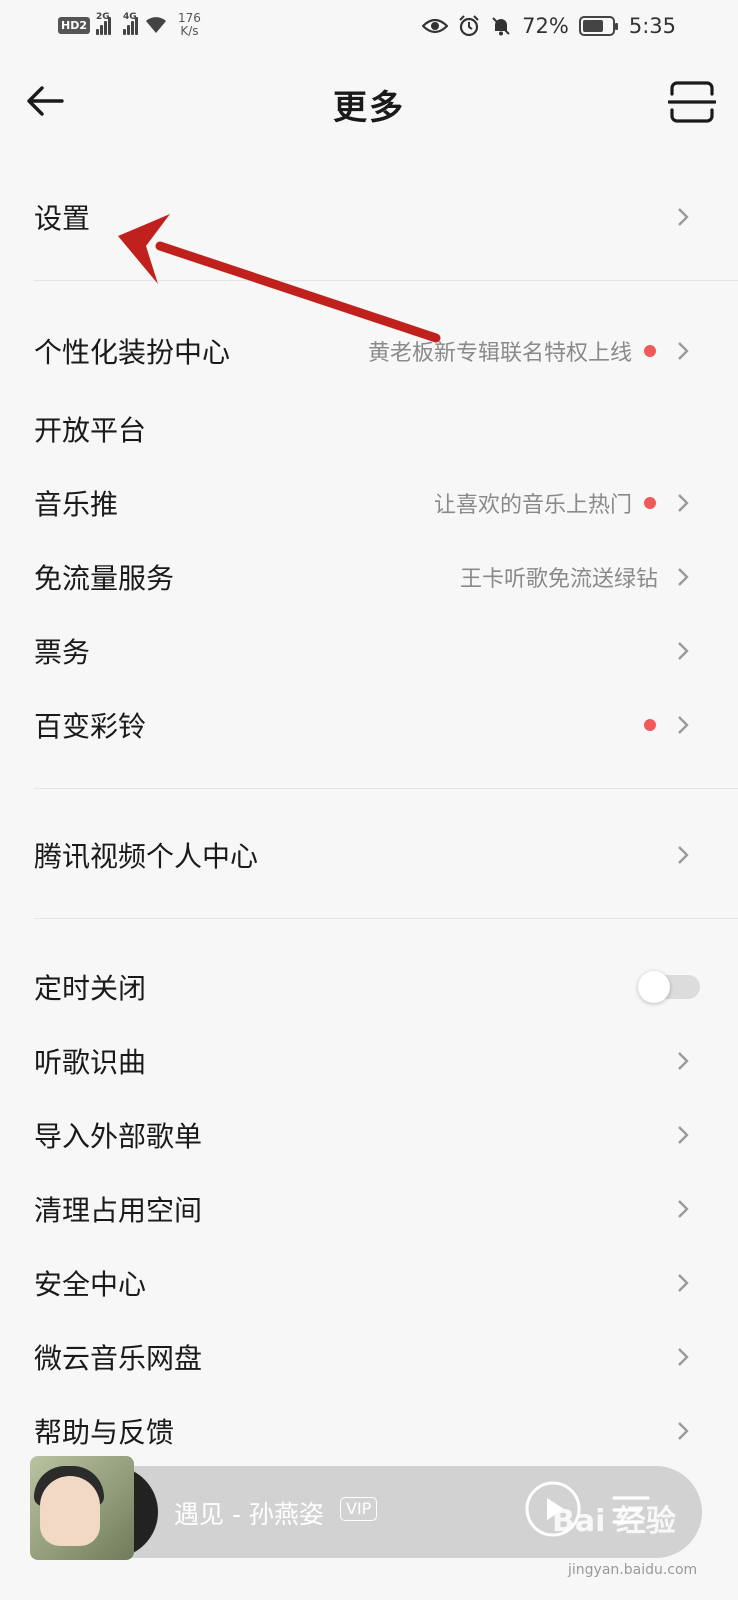  What do you see at coordinates (104, 1432) in the screenshot?
I see `menu-label: 帮助与反馈` at bounding box center [104, 1432].